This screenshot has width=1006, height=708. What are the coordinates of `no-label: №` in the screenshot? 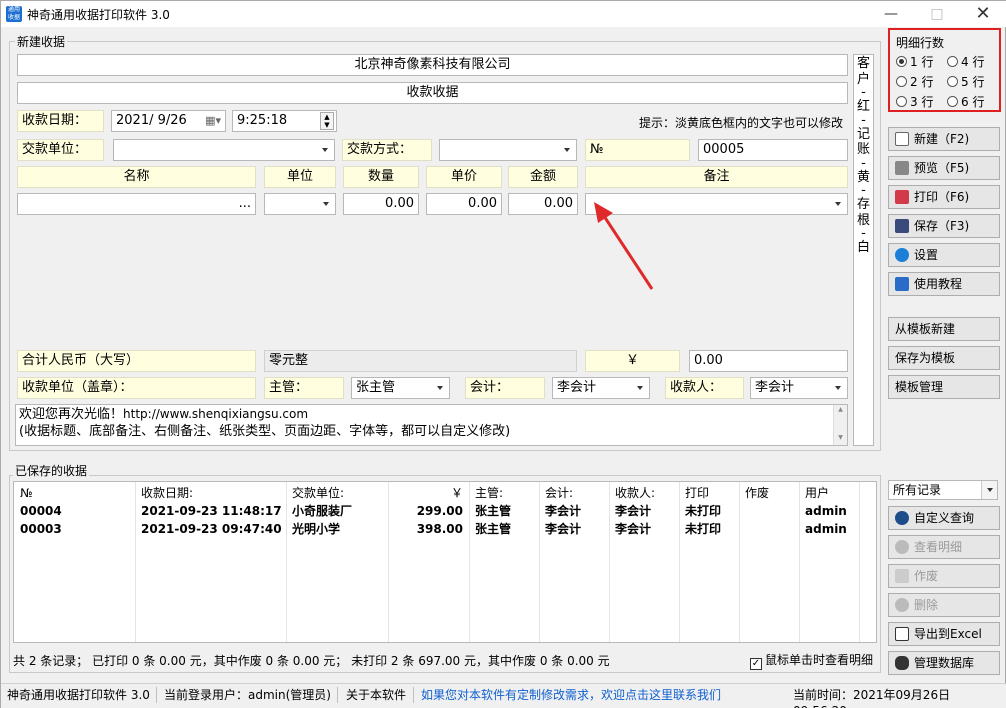 It's located at (637, 150).